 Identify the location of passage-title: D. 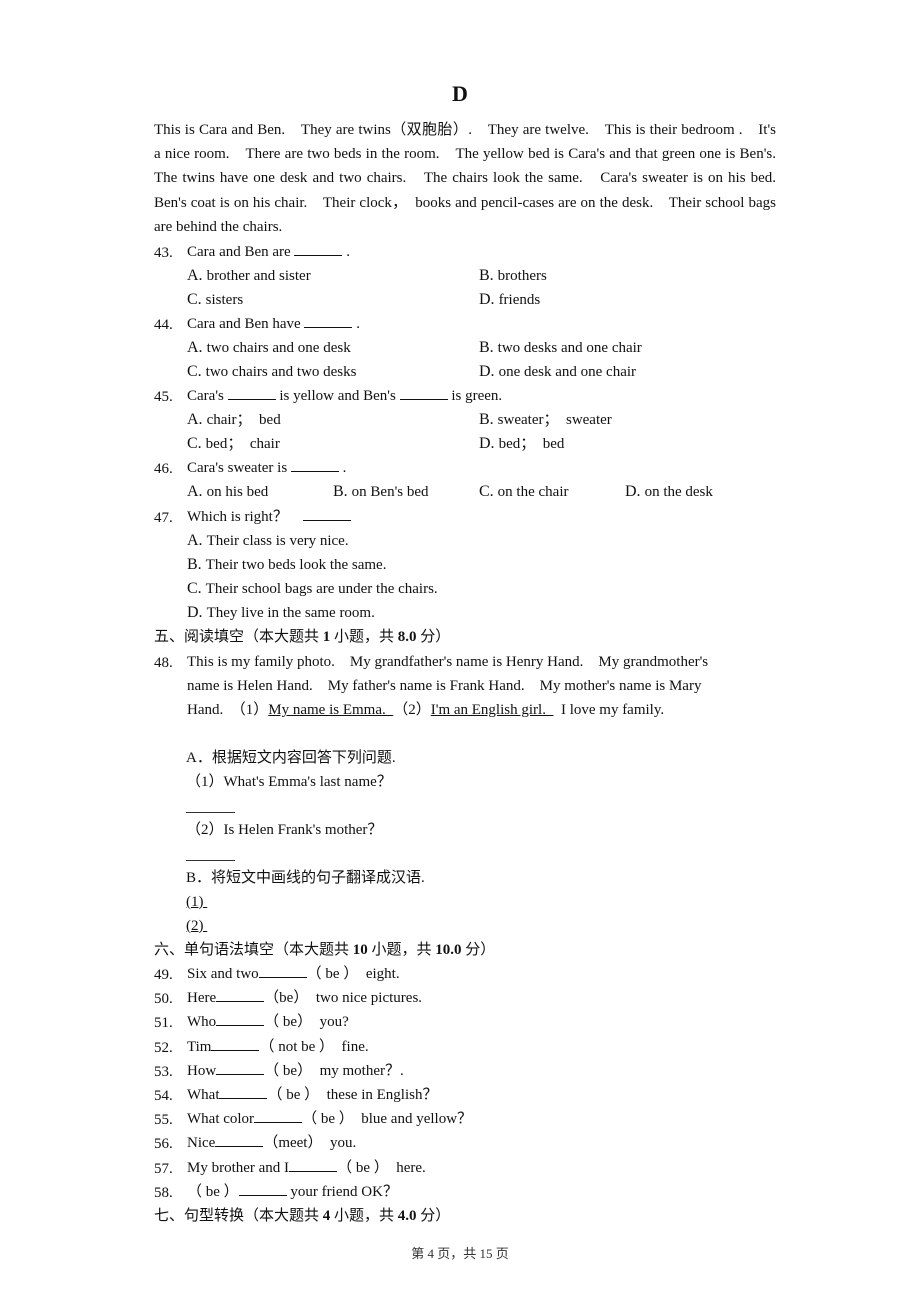
(460, 93).